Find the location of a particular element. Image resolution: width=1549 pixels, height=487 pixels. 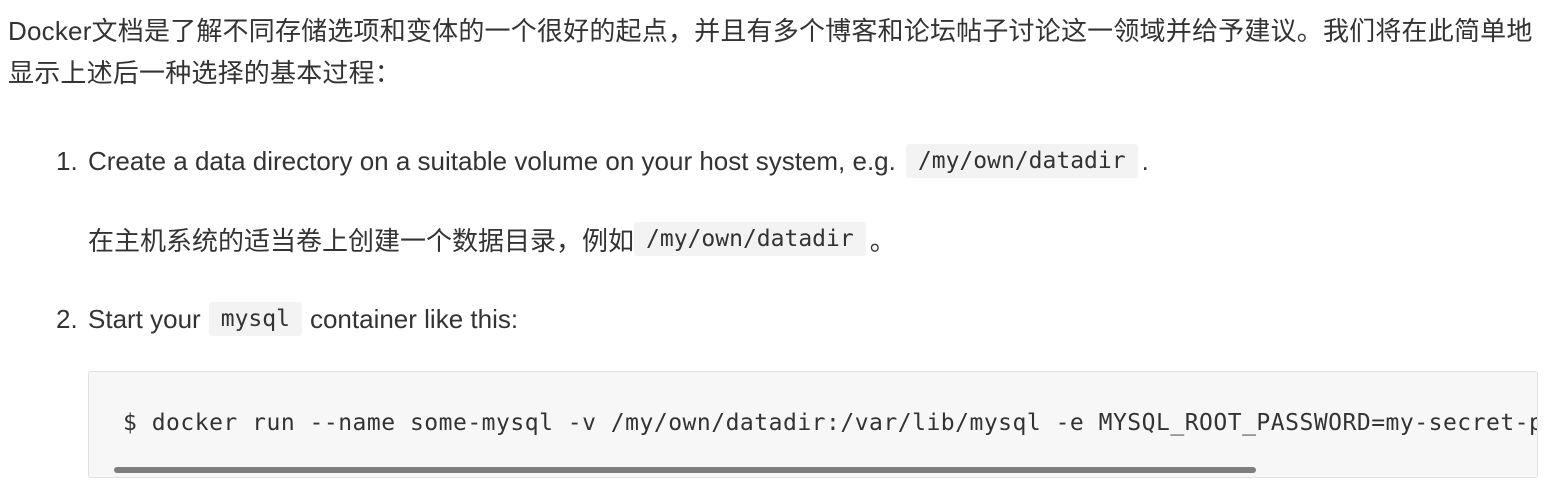

step-translation-end: 。 is located at coordinates (882, 240).